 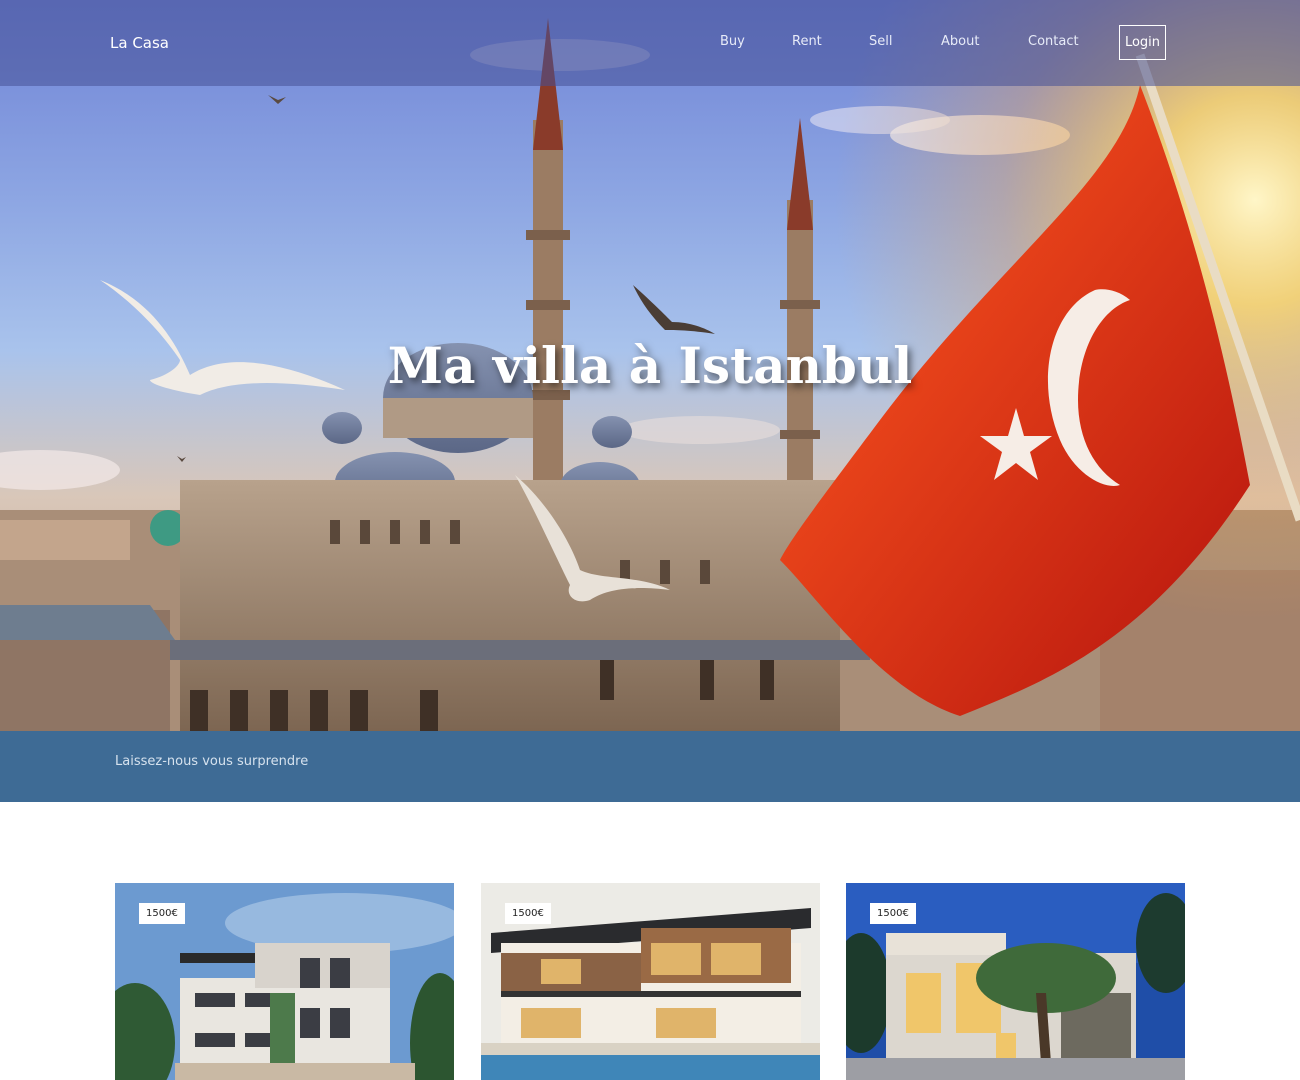 I want to click on nav-link-sell: Sell, so click(x=880, y=41).